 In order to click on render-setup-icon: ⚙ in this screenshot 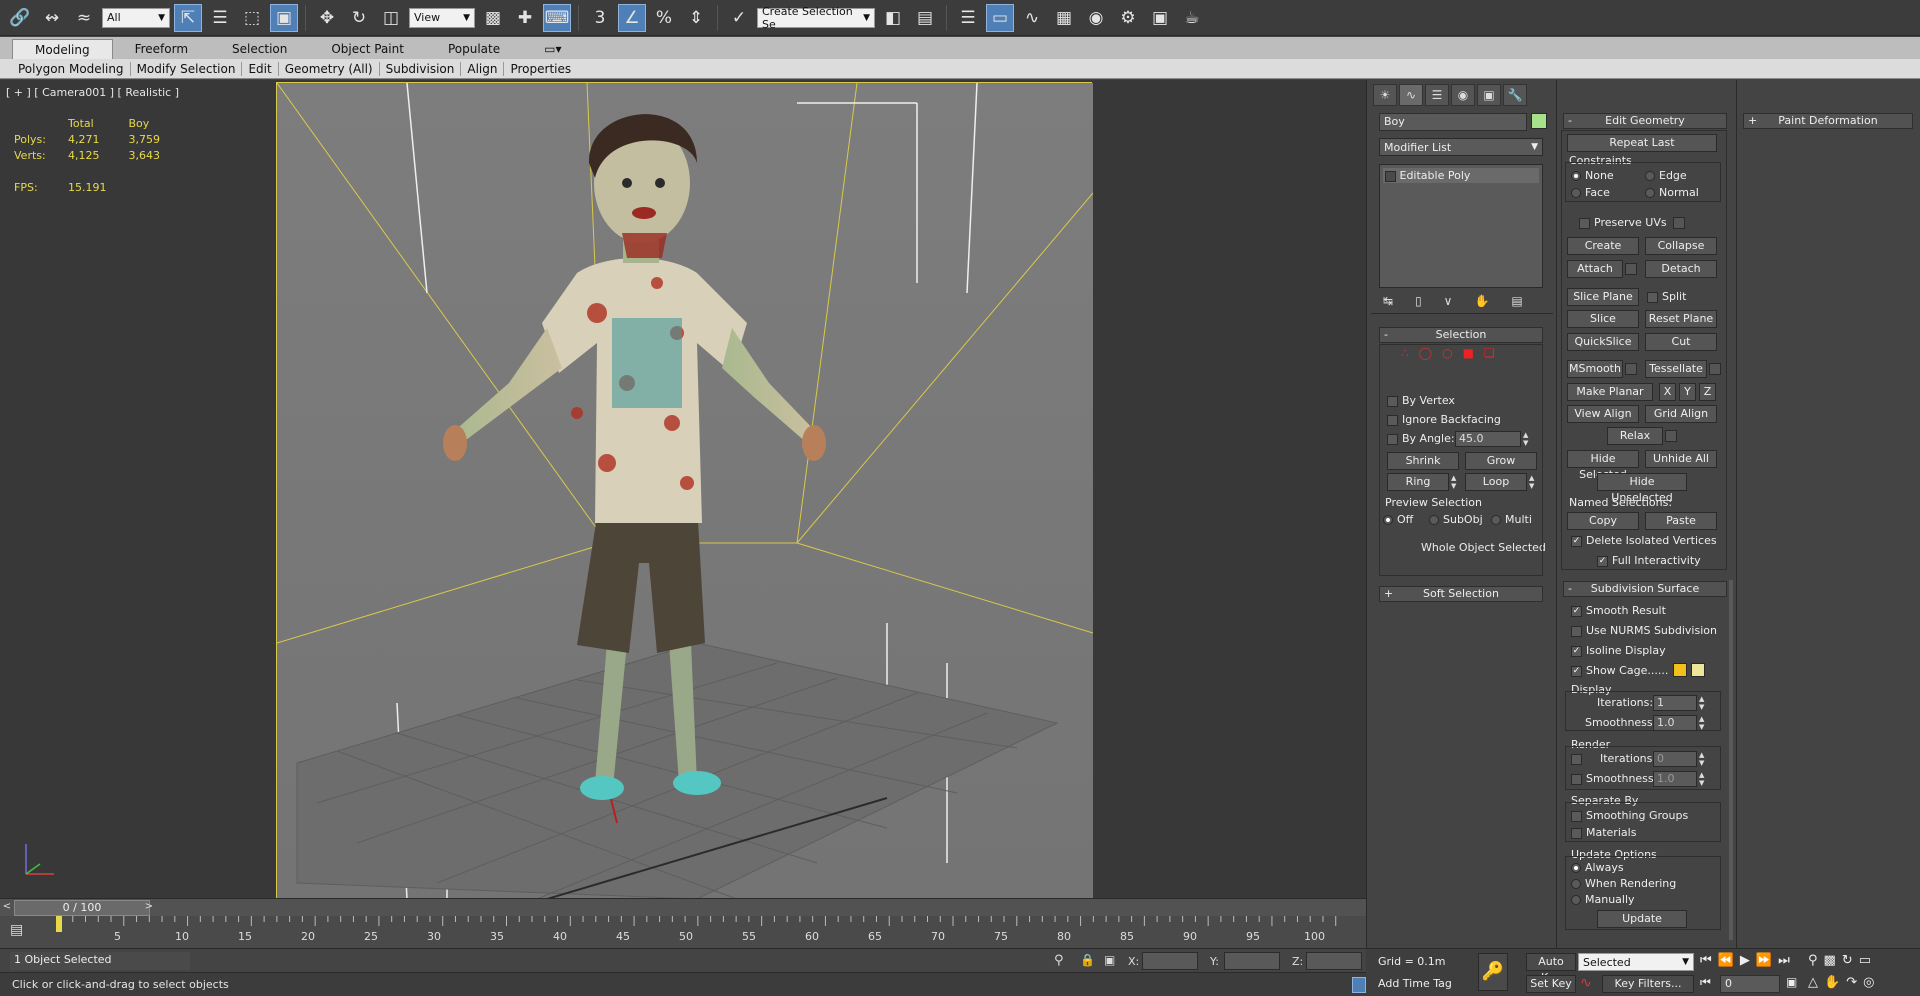, I will do `click(1128, 18)`.